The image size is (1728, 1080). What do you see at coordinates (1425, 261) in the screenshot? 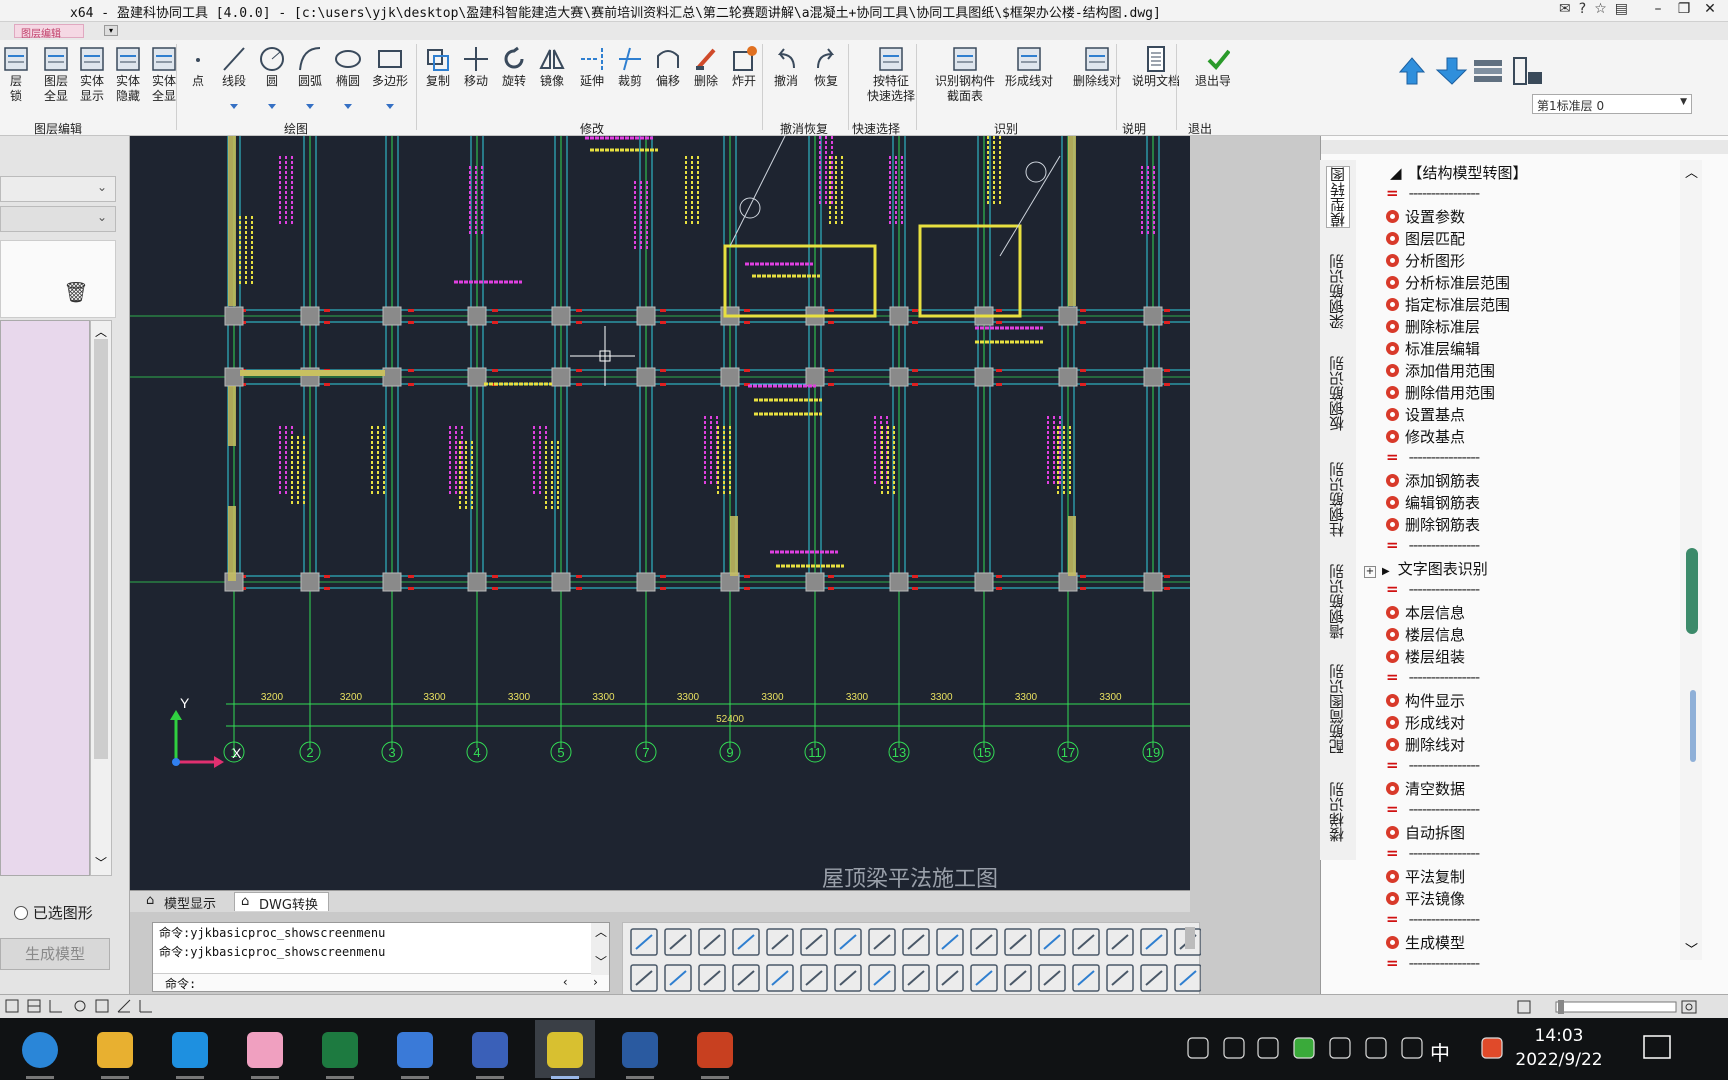
I see `tree-item: 分析图形` at bounding box center [1425, 261].